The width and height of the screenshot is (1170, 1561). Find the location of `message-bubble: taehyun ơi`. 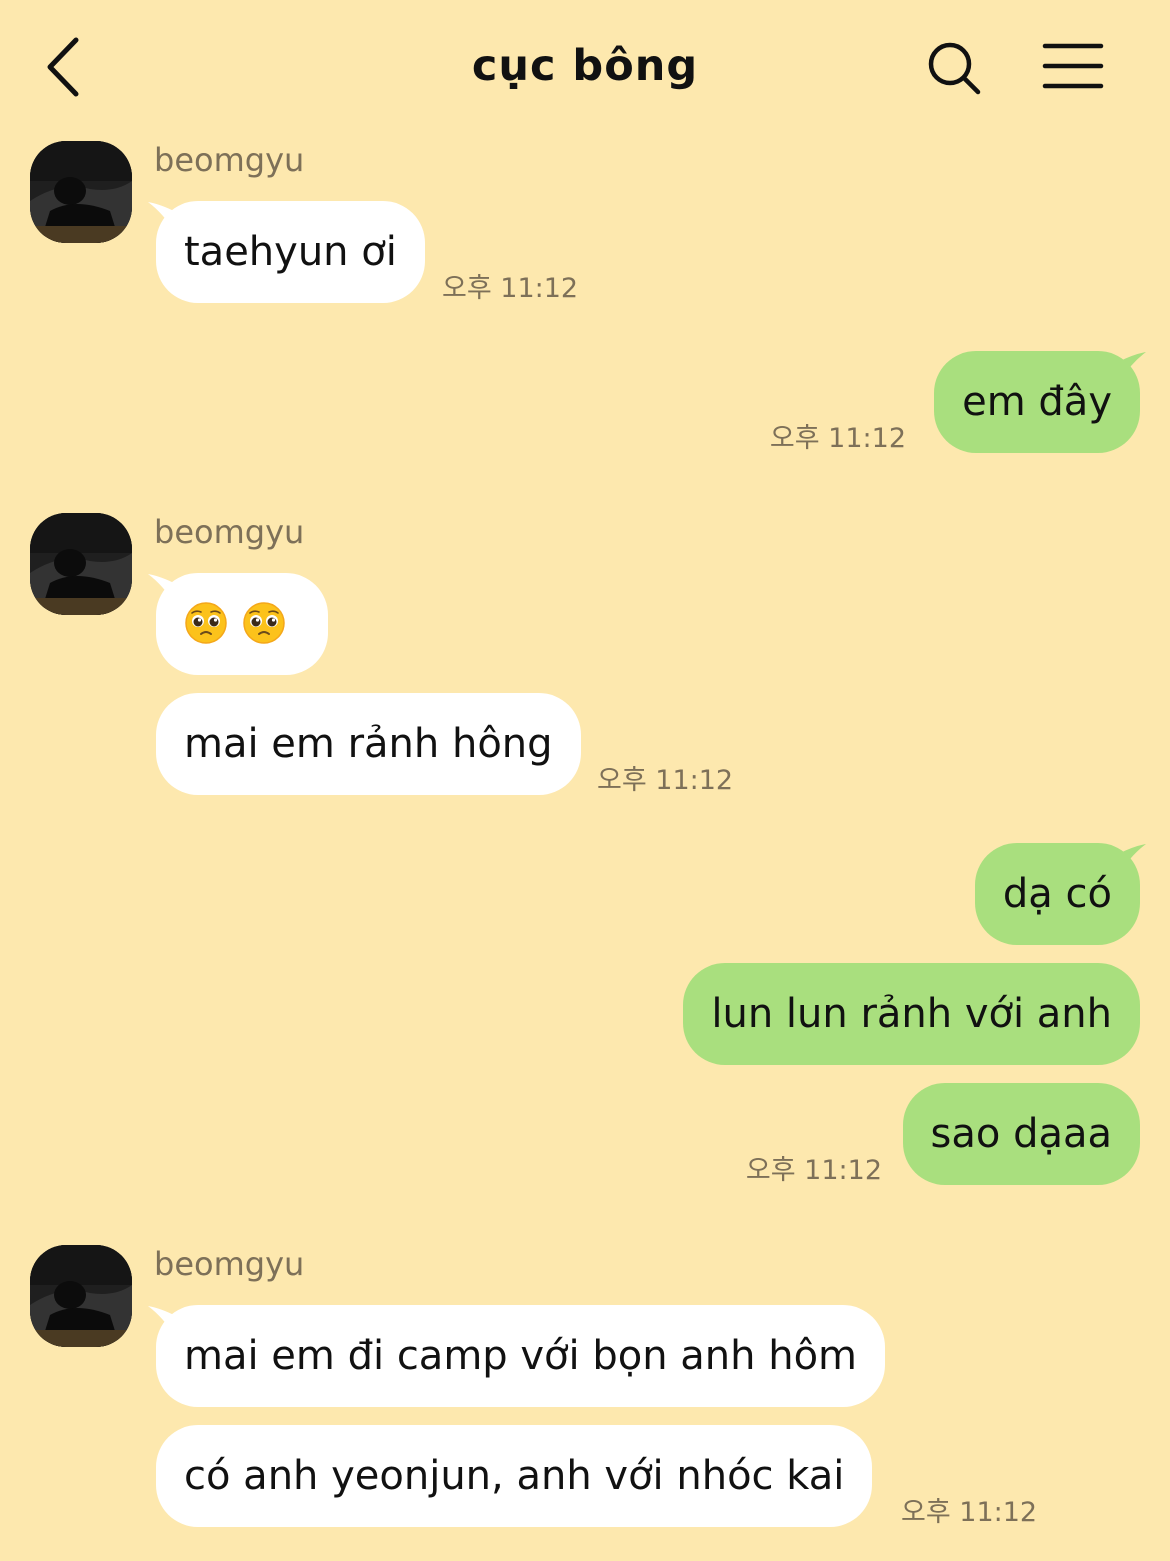

message-bubble: taehyun ơi is located at coordinates (290, 252).